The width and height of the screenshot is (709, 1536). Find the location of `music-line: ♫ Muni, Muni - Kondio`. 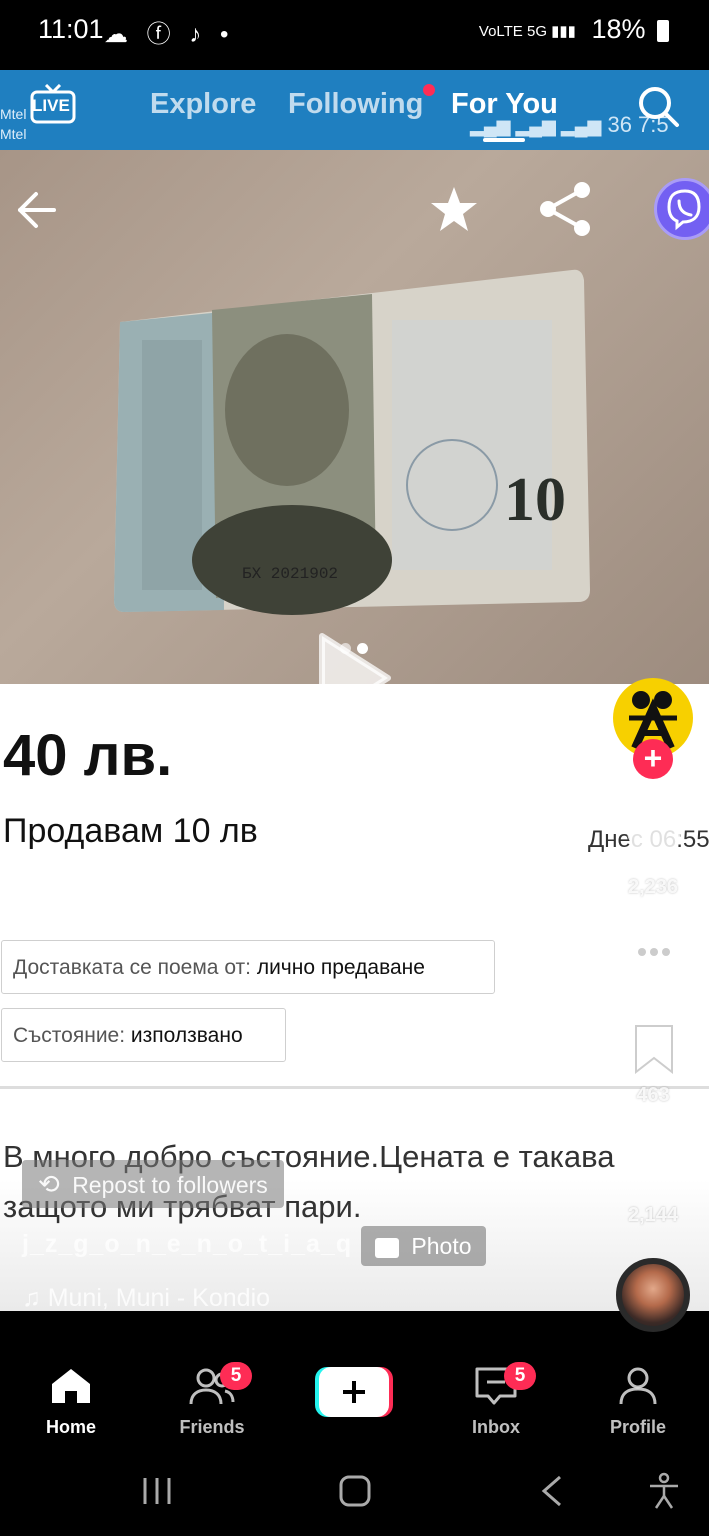

music-line: ♫ Muni, Muni - Kondio is located at coordinates (146, 1298).